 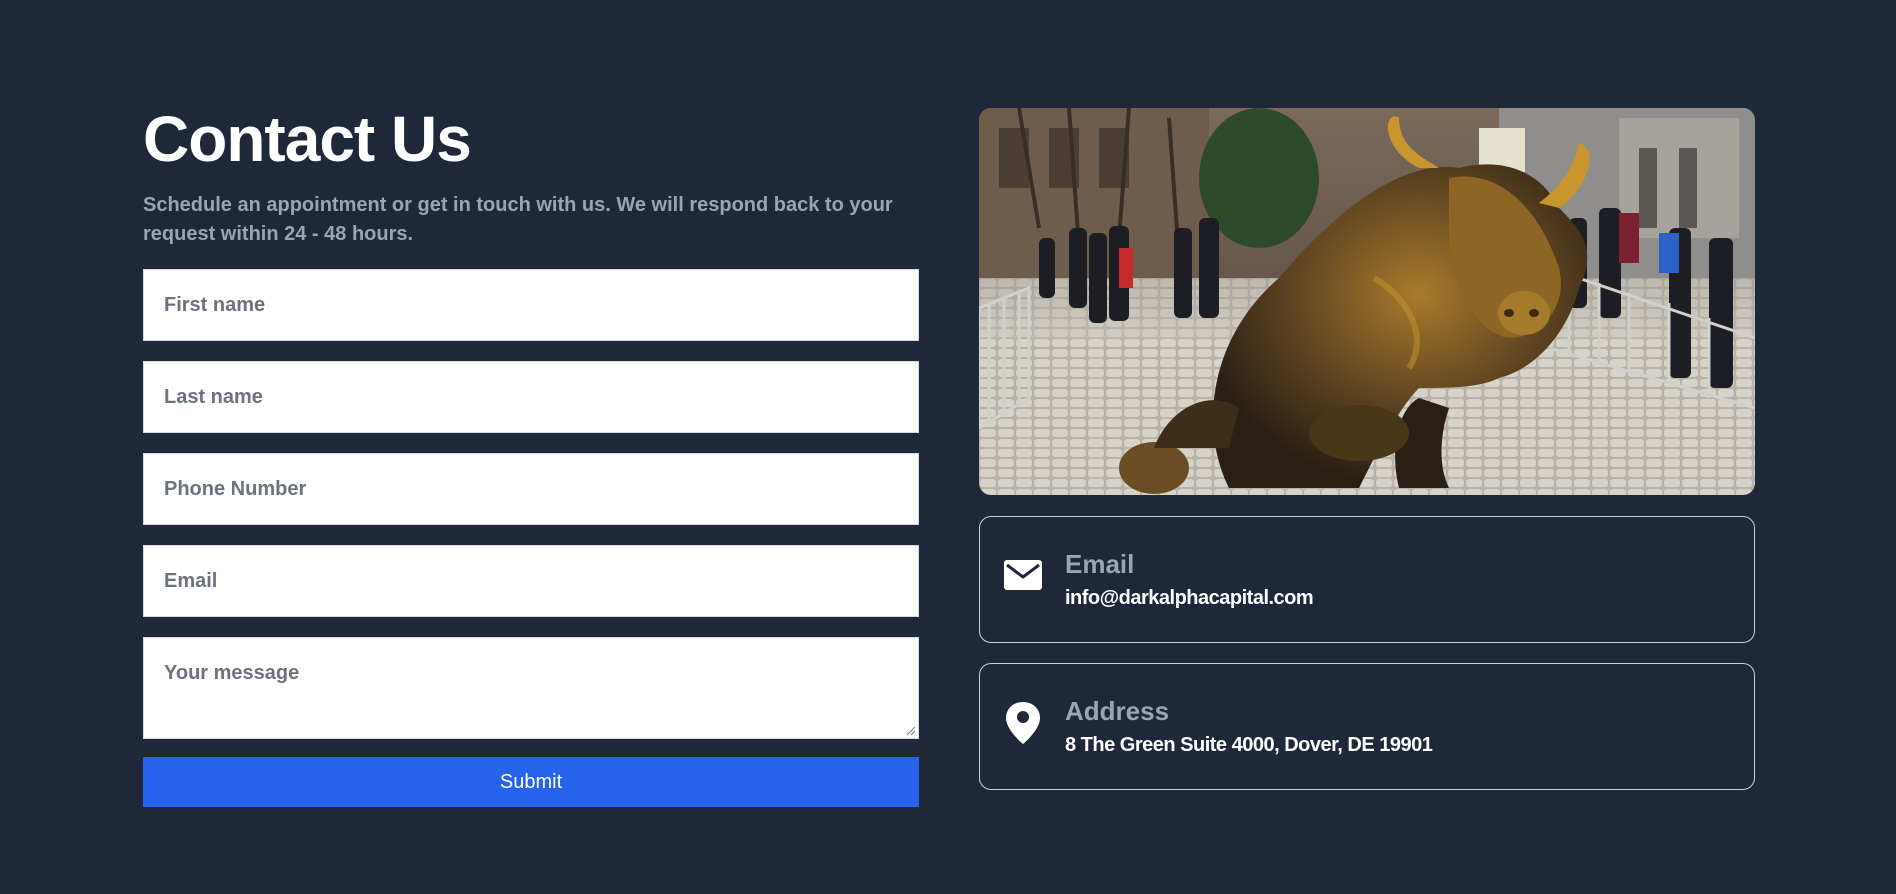 What do you see at coordinates (531, 782) in the screenshot?
I see `submit-button: Submit` at bounding box center [531, 782].